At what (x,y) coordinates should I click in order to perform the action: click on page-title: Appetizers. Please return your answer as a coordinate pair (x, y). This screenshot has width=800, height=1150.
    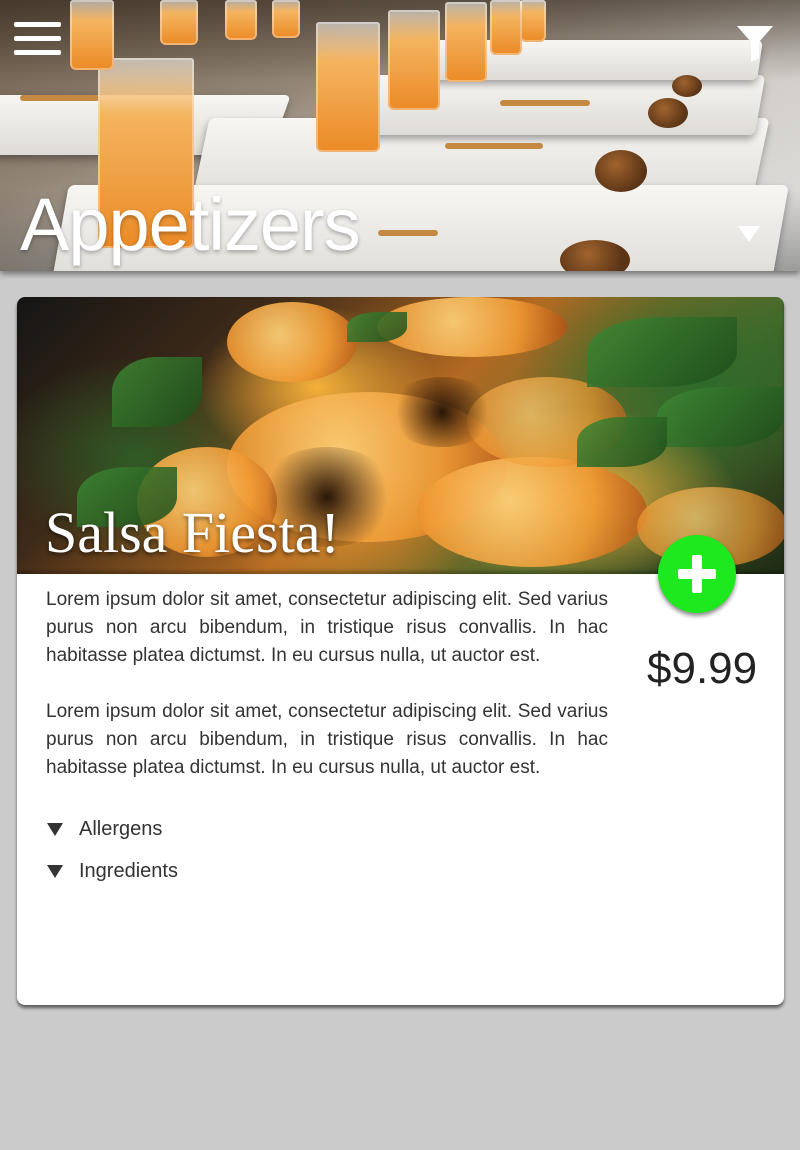
    Looking at the image, I should click on (190, 224).